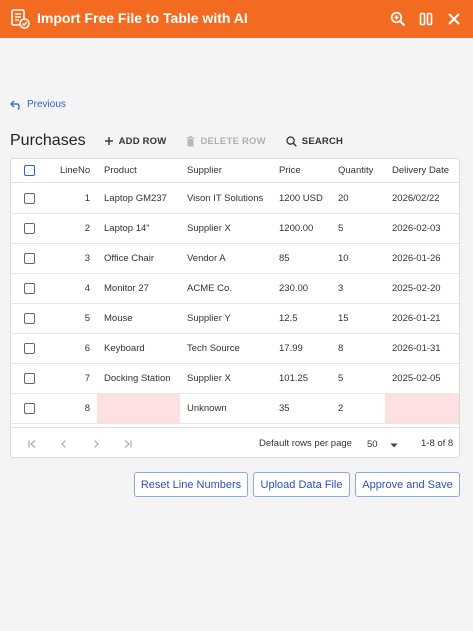  What do you see at coordinates (233, 141) in the screenshot?
I see `delete-row-label: DELETE ROW` at bounding box center [233, 141].